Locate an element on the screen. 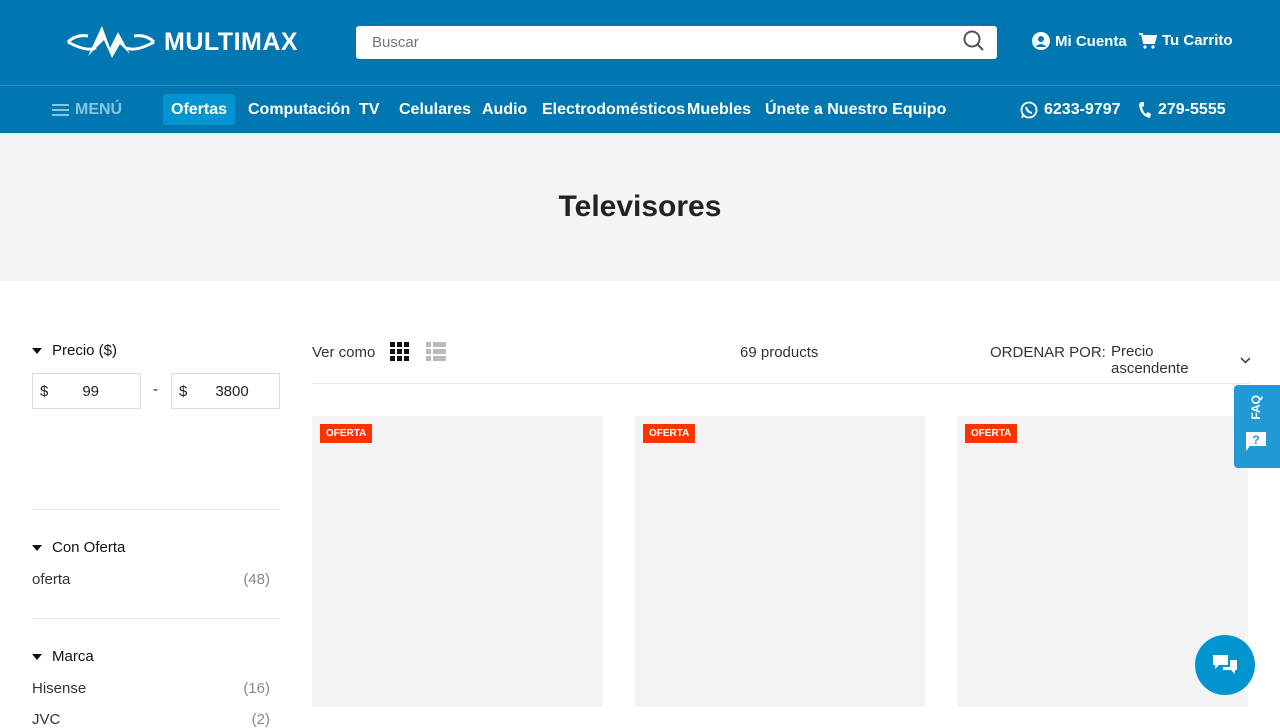 Image resolution: width=1280 pixels, height=728 pixels. list-view-icon is located at coordinates (436, 352).